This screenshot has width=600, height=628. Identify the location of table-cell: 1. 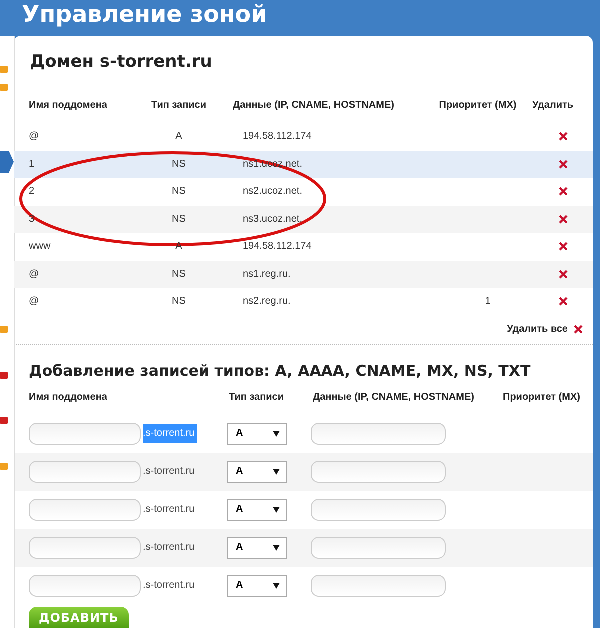
(488, 302).